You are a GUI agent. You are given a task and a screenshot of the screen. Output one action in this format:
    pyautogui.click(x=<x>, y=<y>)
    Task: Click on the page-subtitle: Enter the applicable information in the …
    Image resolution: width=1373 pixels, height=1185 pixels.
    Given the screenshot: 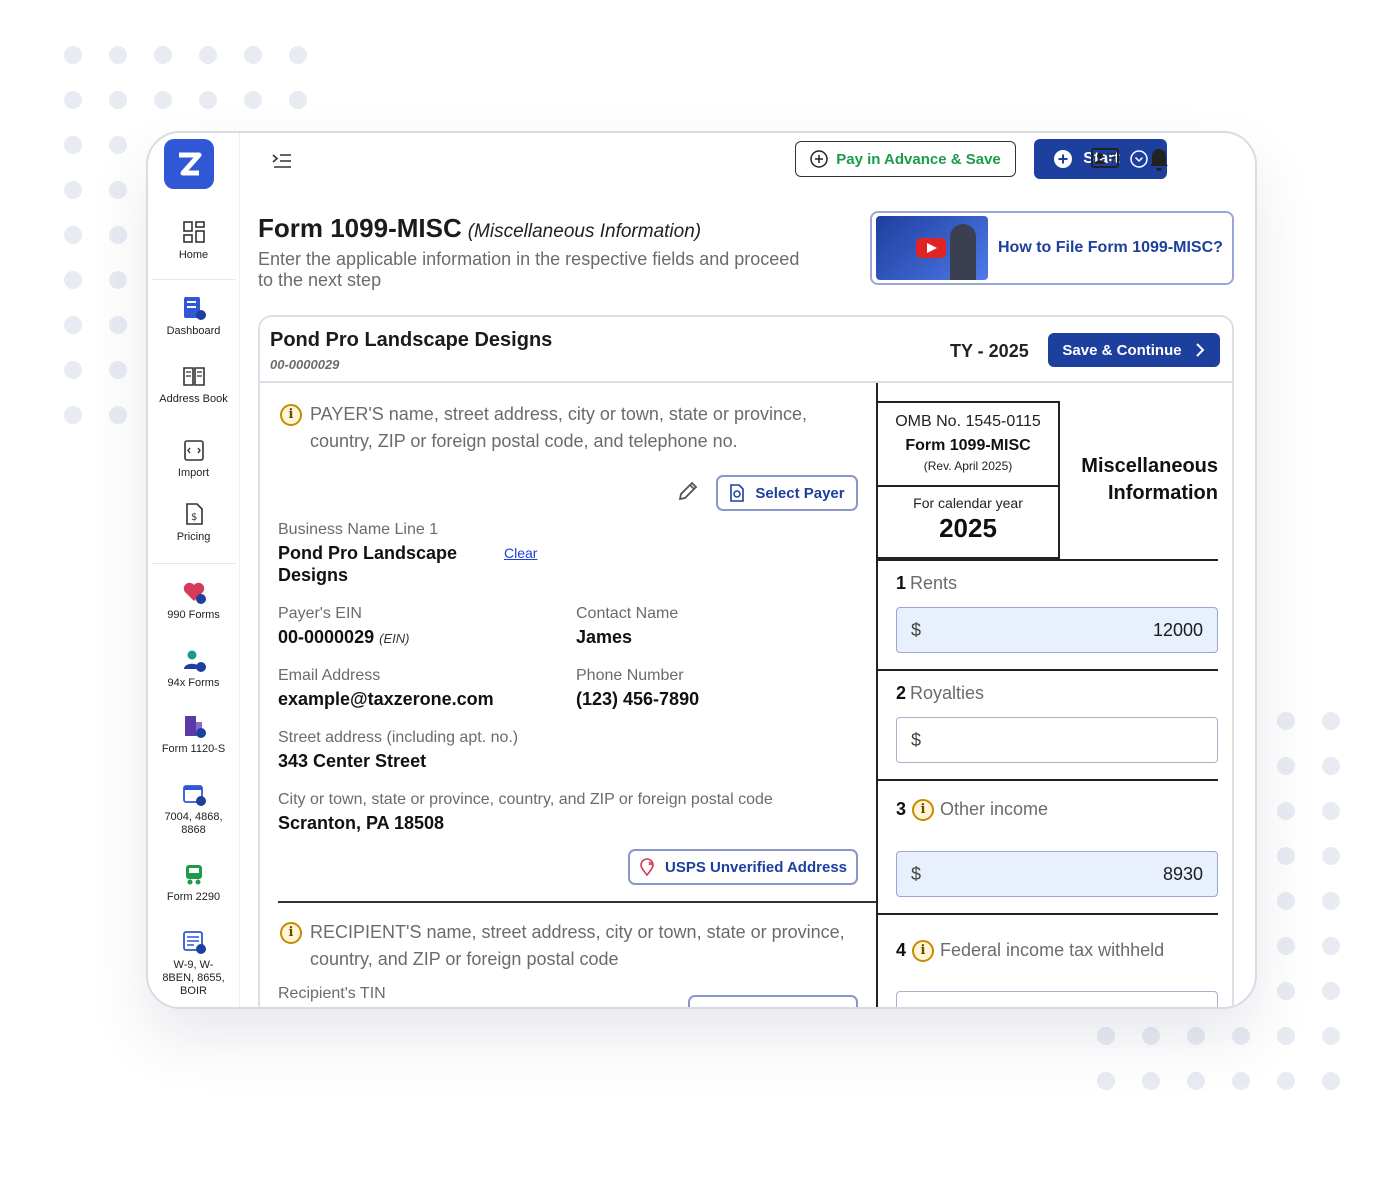 What is the action you would take?
    pyautogui.click(x=529, y=269)
    